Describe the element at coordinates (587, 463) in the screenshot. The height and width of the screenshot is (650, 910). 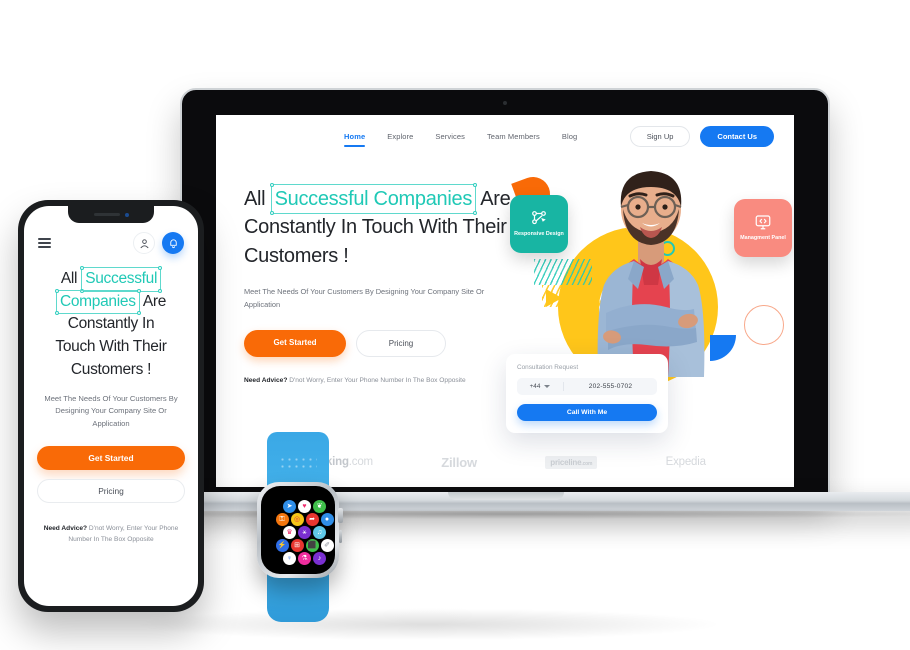
I see `brand-suffix: .com` at that location.